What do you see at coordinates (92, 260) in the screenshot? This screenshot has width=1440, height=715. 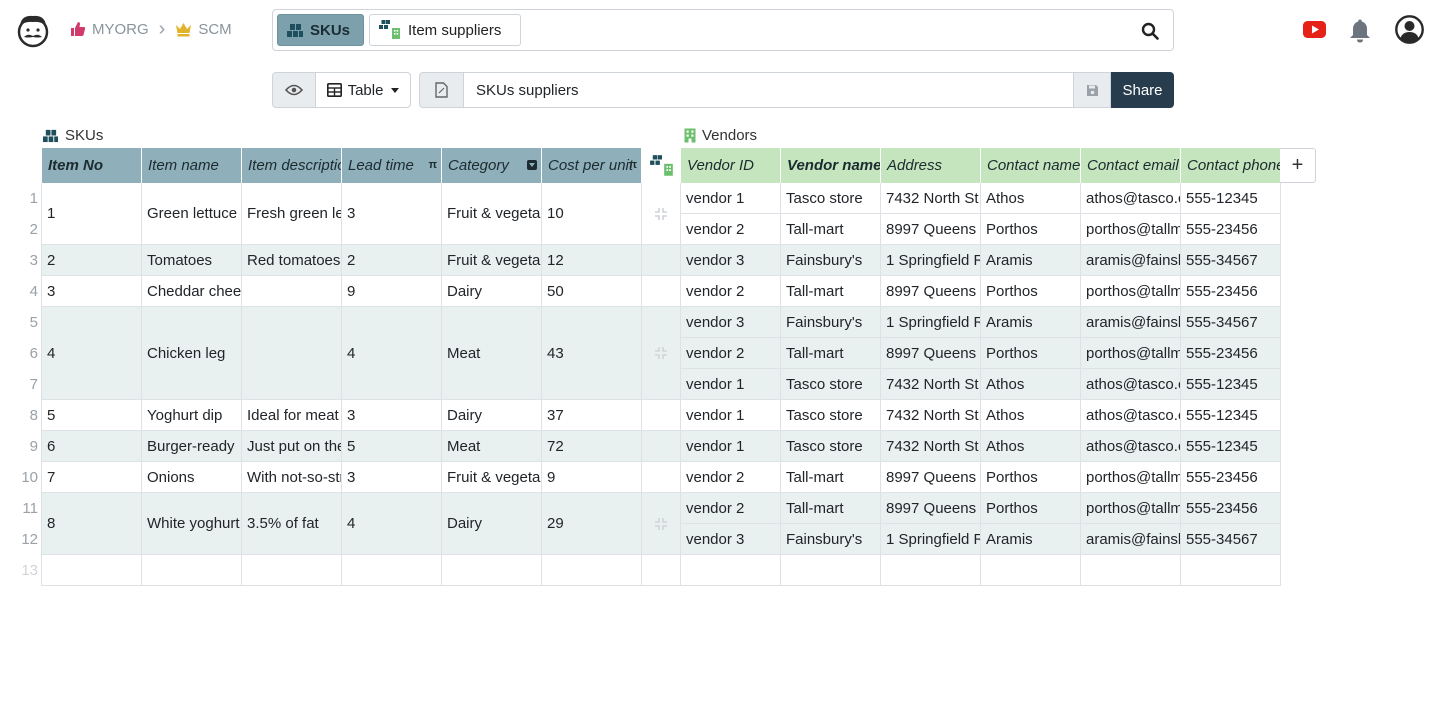 I see `sku-cell-item-no: 2` at bounding box center [92, 260].